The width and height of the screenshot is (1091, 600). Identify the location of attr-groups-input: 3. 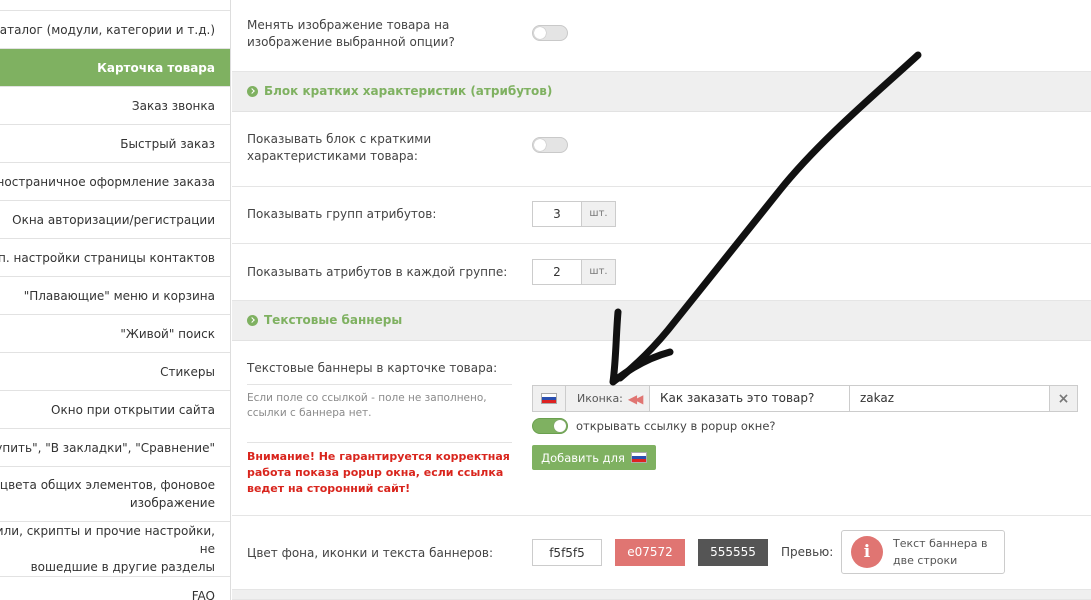
(557, 214).